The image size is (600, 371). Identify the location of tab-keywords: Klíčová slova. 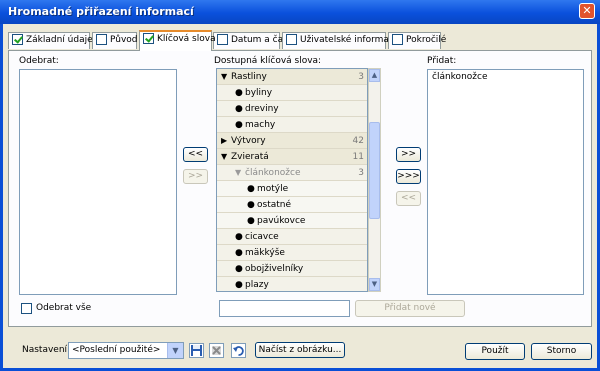
(177, 40).